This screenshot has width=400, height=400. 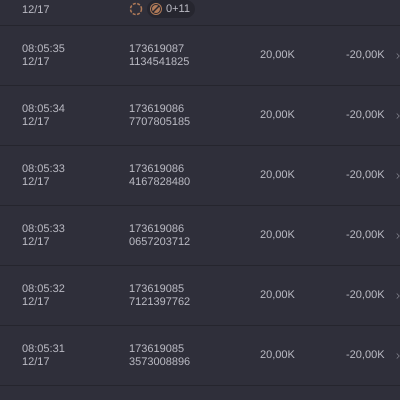 I want to click on id-text: 0657203712, so click(x=160, y=242).